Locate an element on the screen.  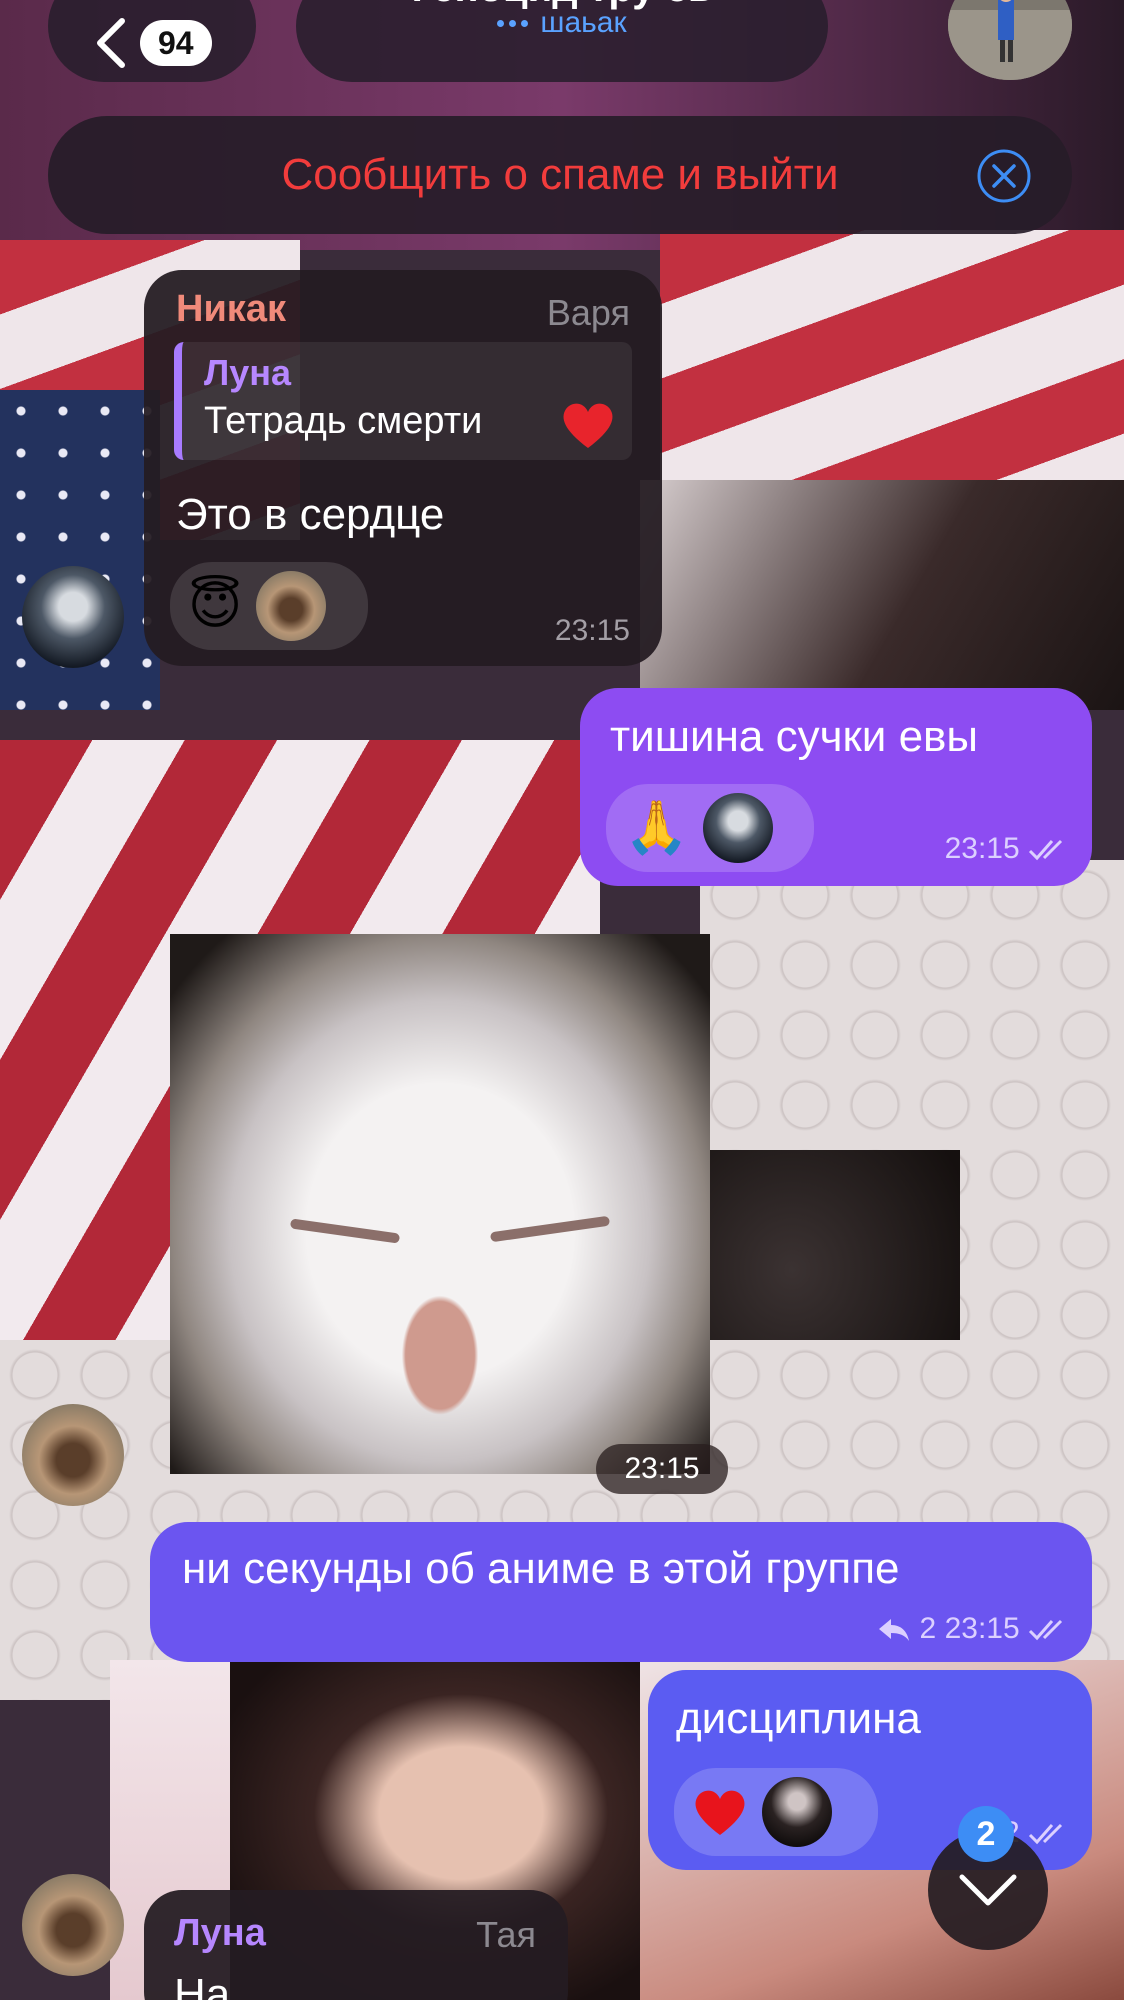
reactions is located at coordinates (776, 1812).